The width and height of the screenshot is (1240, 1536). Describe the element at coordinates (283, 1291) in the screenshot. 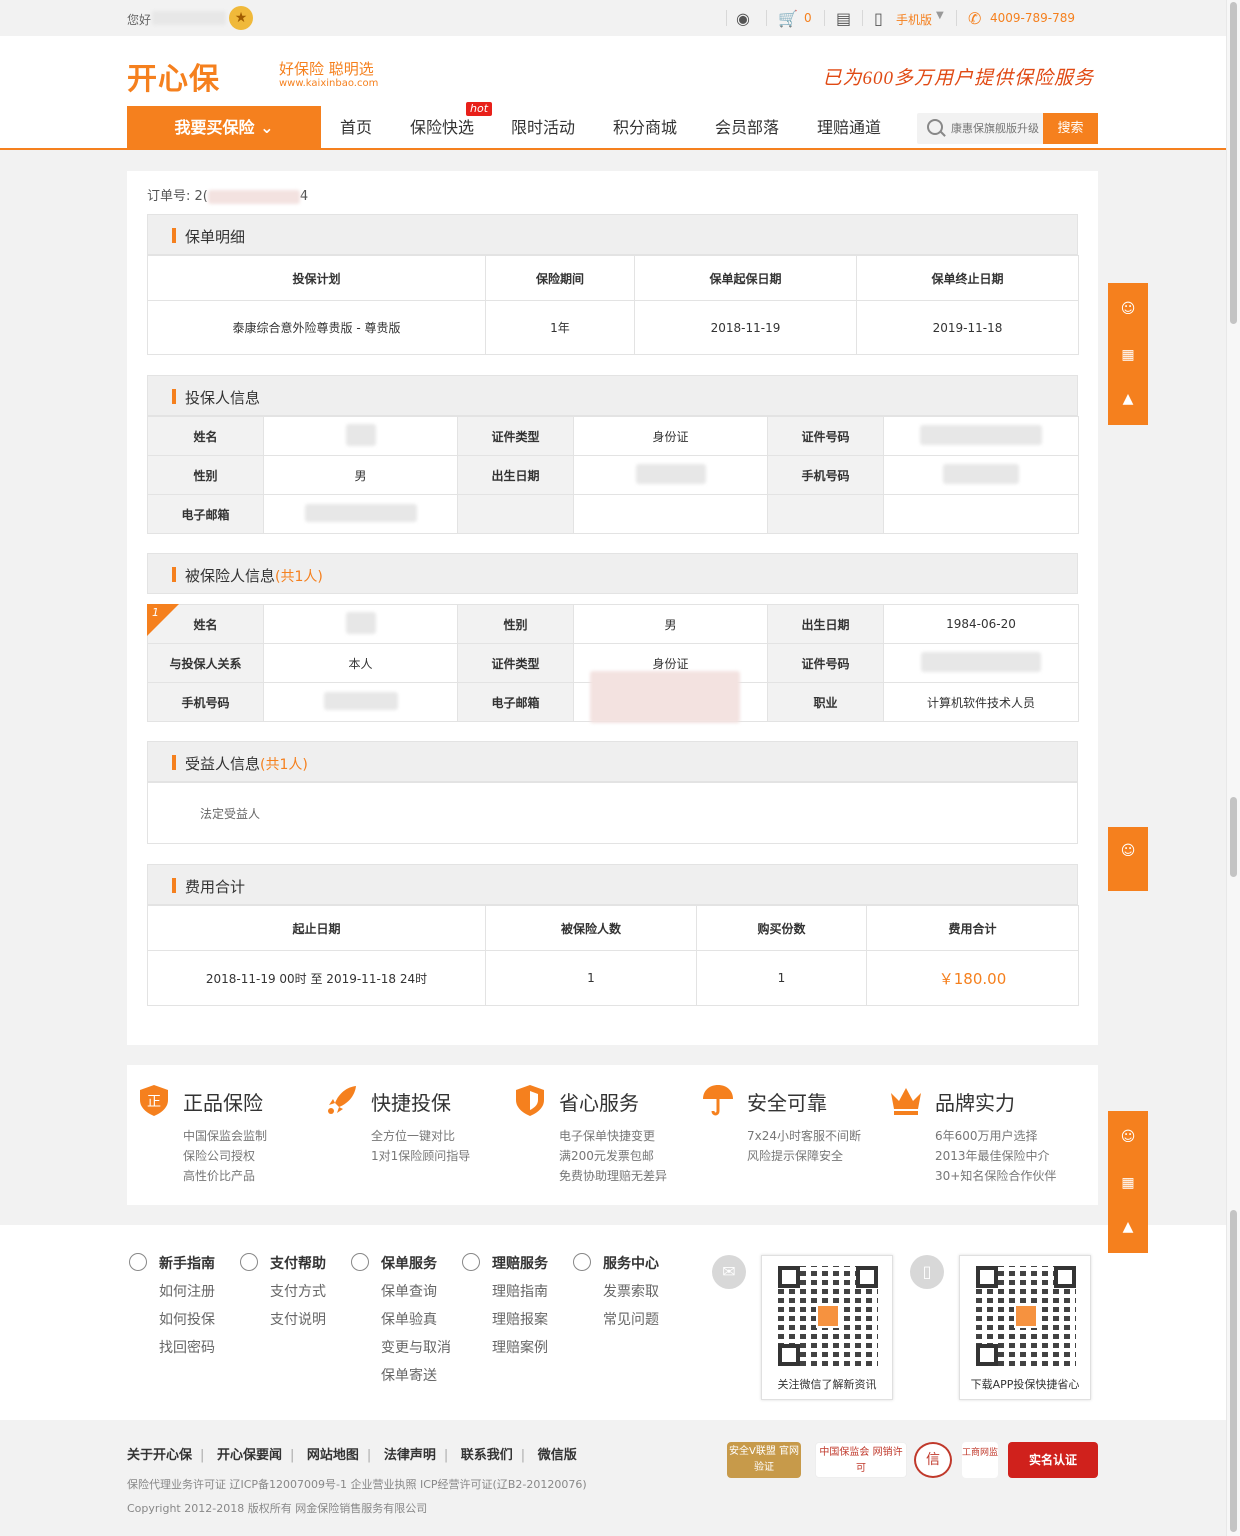

I see `footer-col-payment: 支付帮助 支付方式 支付说明` at that location.